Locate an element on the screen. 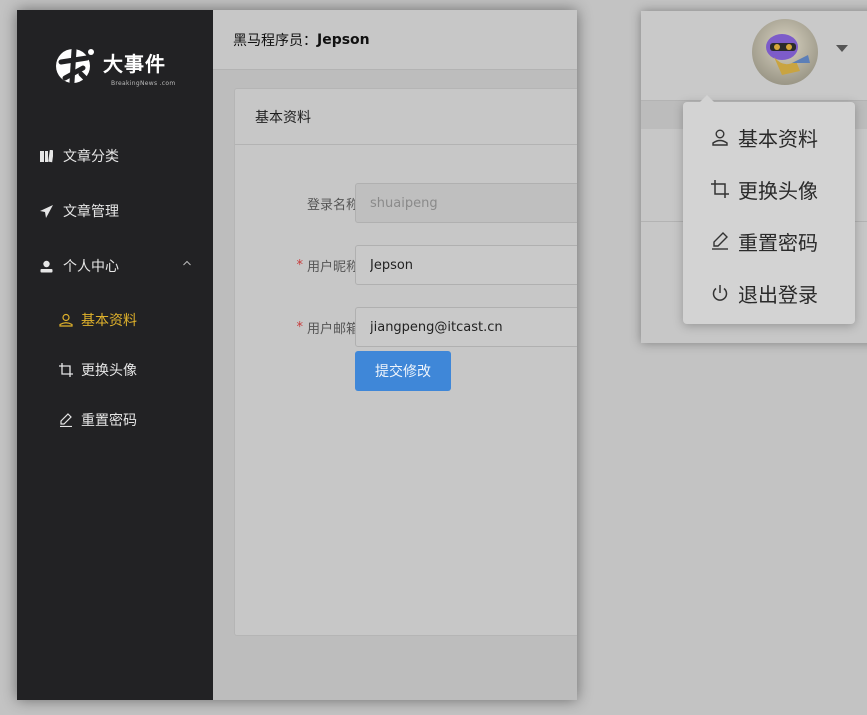  card-title: 基本资料 is located at coordinates (406, 117).